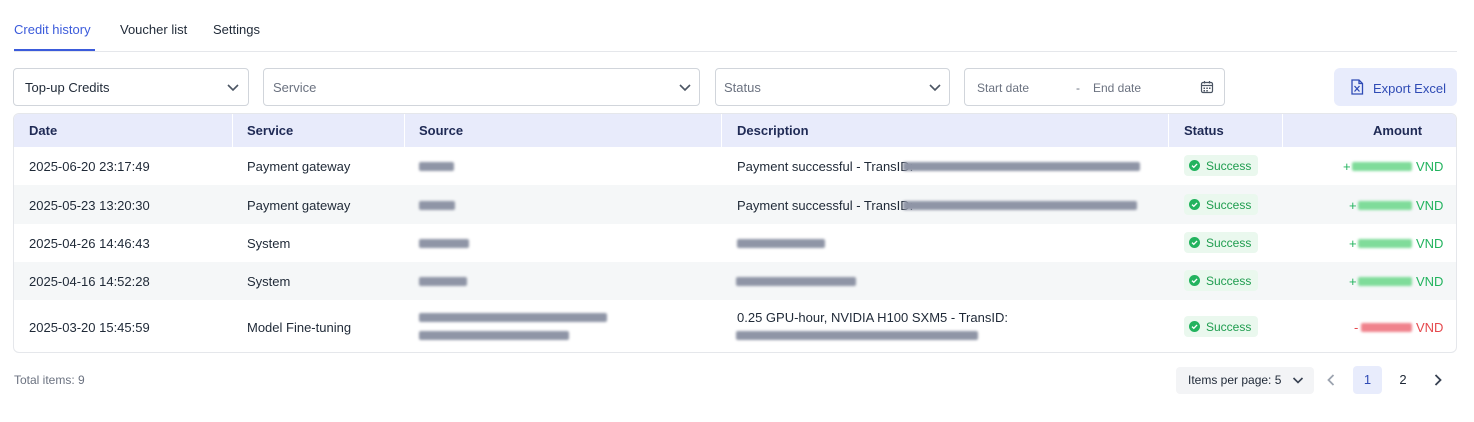 This screenshot has width=1474, height=422. I want to click on column-header-status: Status, so click(1204, 130).